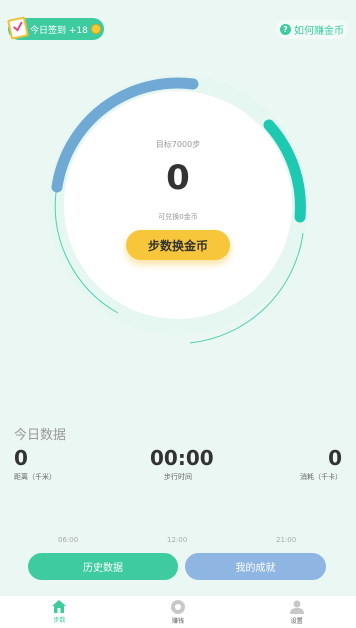  What do you see at coordinates (59, 606) in the screenshot?
I see `home-icon` at bounding box center [59, 606].